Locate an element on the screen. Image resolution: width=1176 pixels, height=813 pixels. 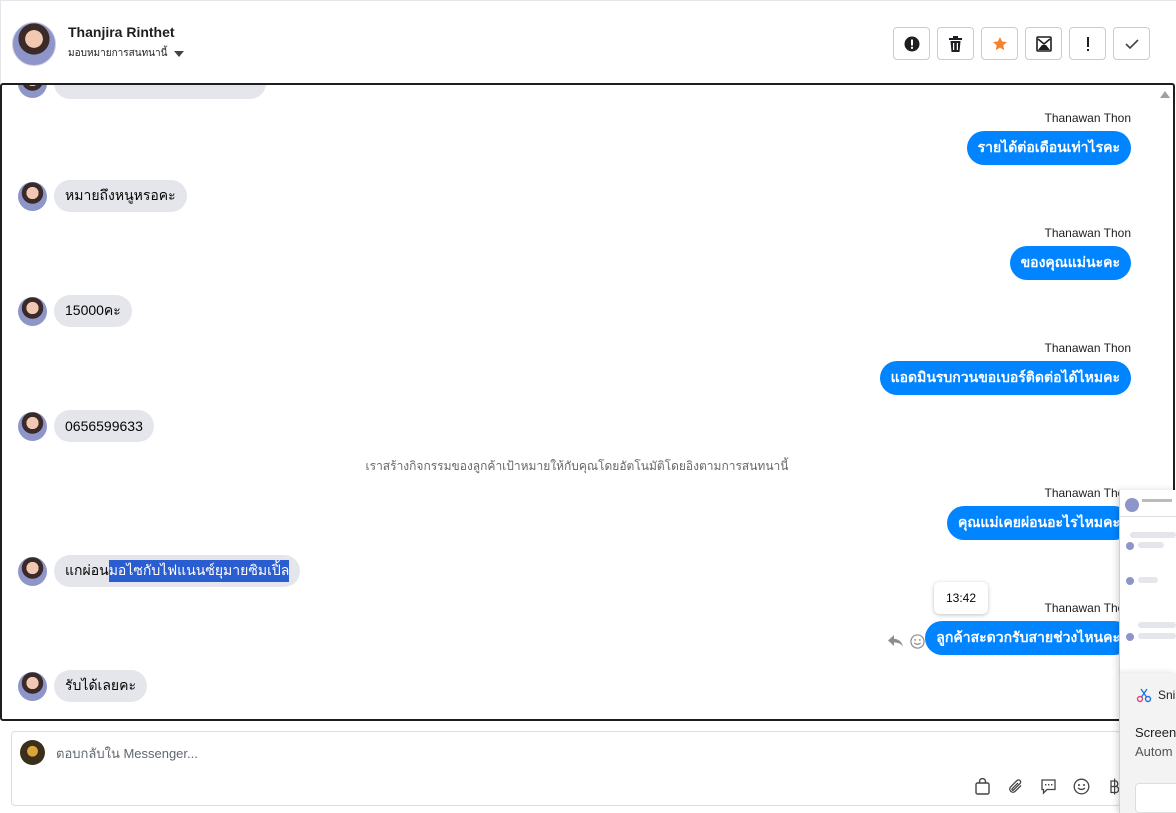
chat-bubble-icon is located at coordinates (1048, 787).